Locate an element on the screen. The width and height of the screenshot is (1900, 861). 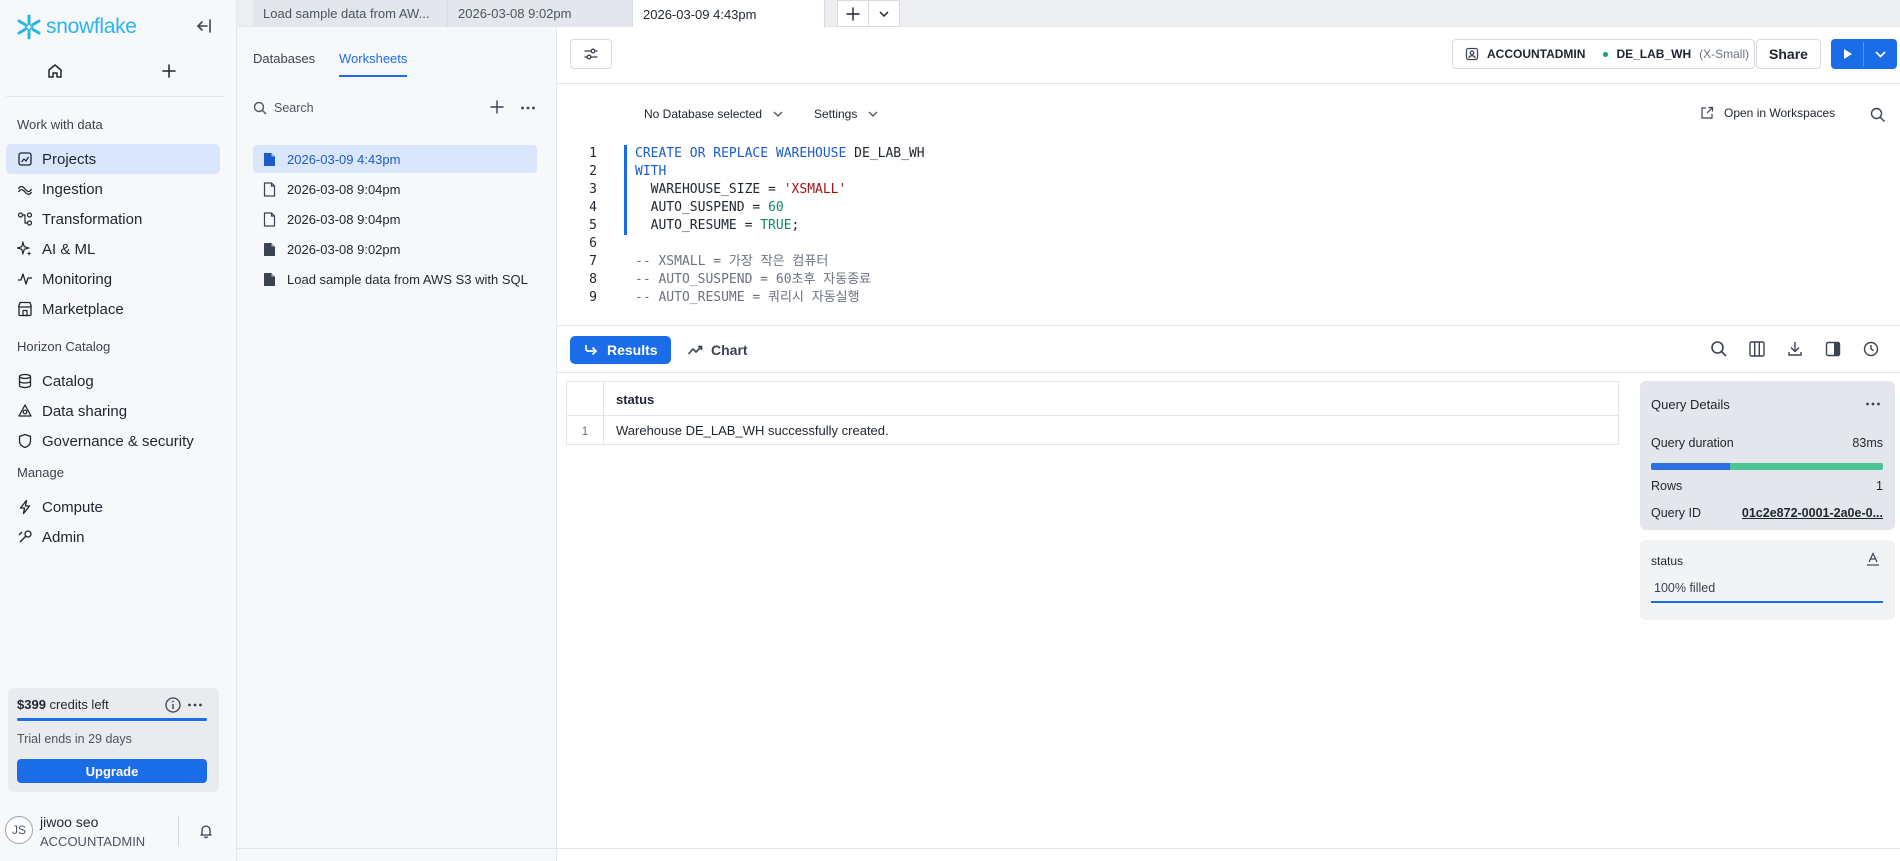
history-clock-icon is located at coordinates (1871, 349).